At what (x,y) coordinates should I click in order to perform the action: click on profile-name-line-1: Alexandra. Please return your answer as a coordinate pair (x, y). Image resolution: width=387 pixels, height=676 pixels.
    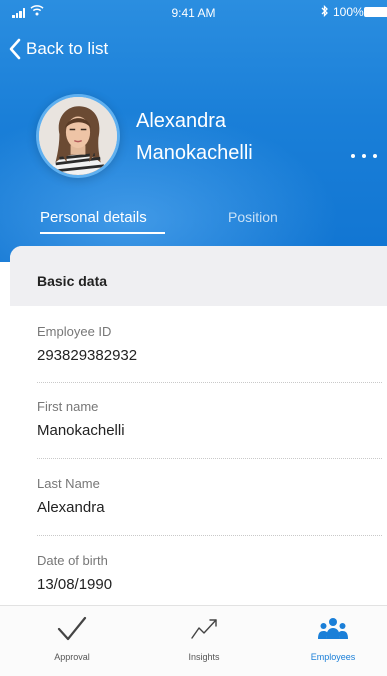
    Looking at the image, I should click on (181, 121).